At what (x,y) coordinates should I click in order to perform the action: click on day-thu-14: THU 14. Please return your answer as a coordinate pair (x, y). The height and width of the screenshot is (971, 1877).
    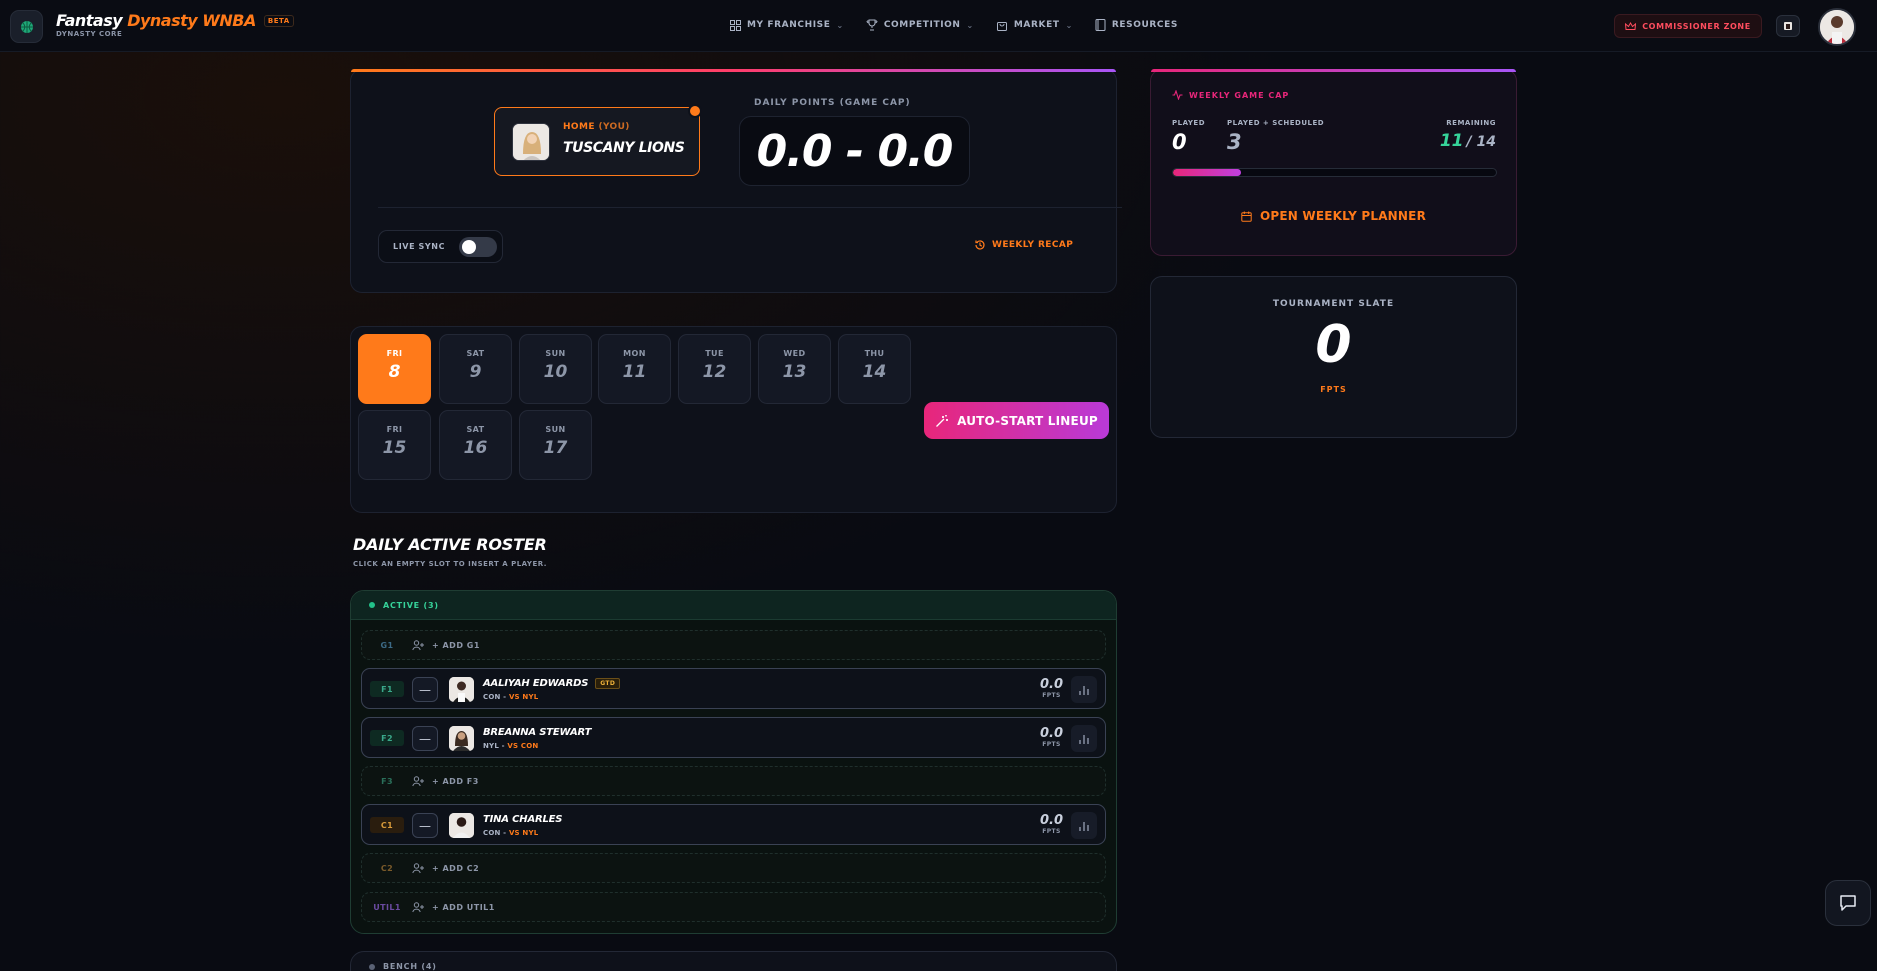
    Looking at the image, I should click on (874, 369).